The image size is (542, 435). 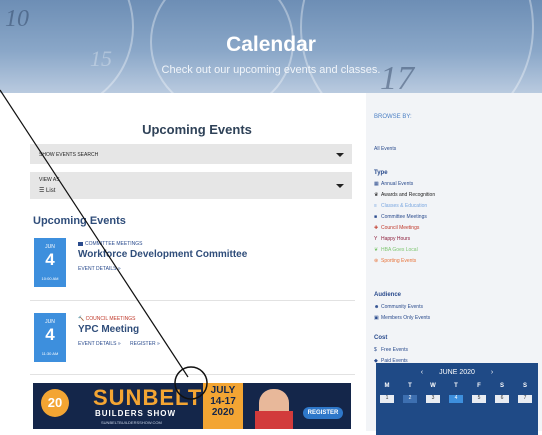 I want to click on cost-heading: Cost, so click(x=381, y=338).